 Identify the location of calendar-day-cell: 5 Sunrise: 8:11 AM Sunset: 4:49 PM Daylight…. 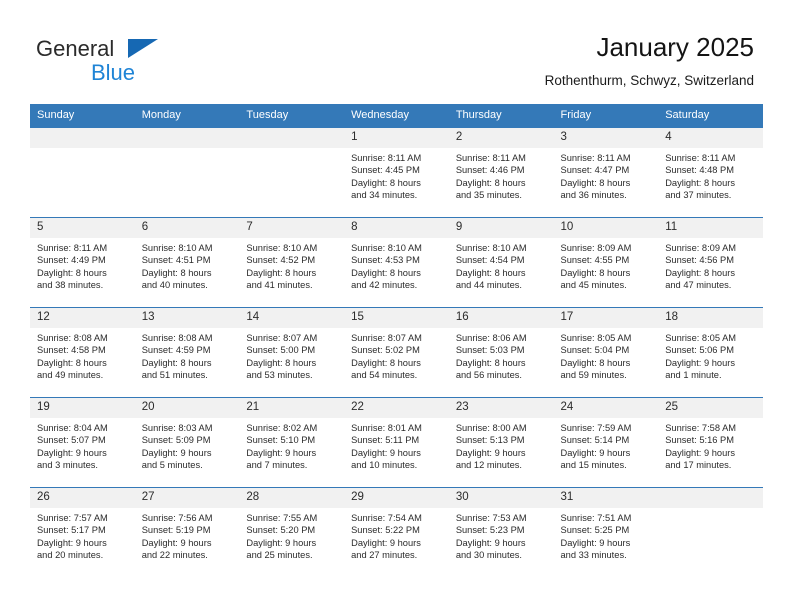
(82, 262).